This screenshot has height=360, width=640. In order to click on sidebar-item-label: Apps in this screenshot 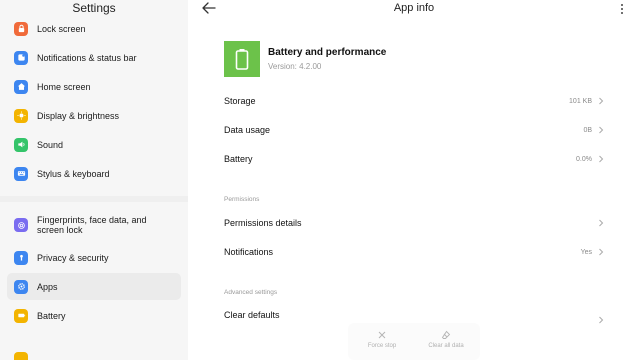, I will do `click(47, 286)`.